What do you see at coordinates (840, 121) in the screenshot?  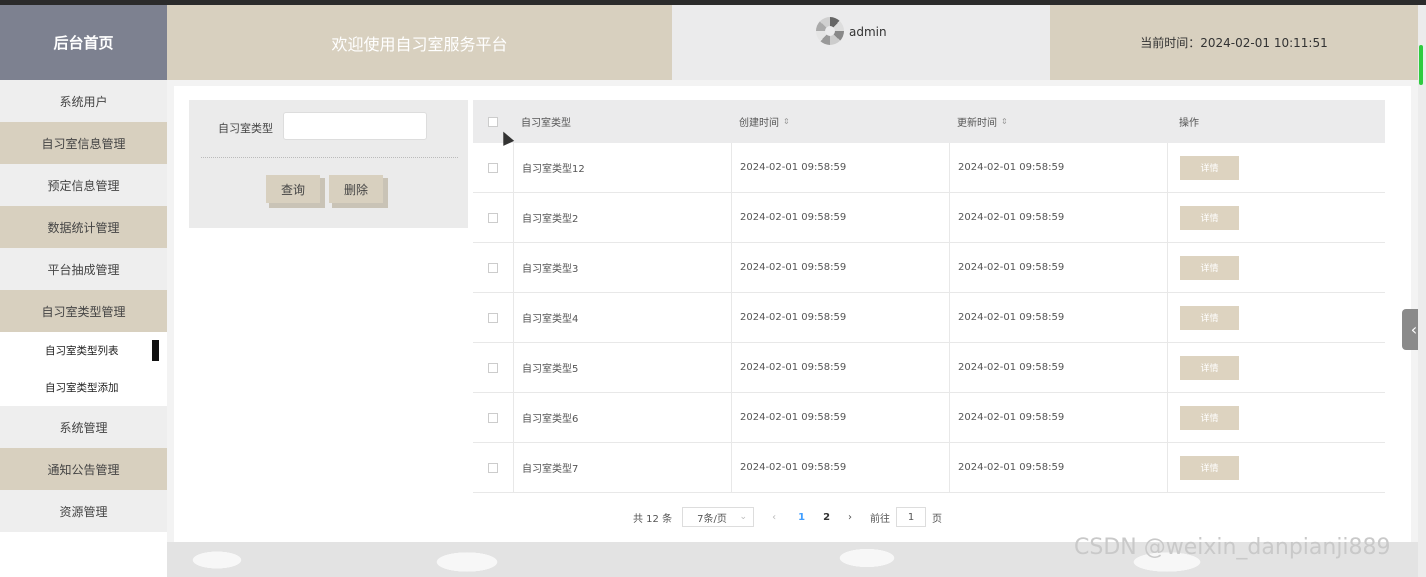 I see `header-created: 创建时间 ⇕` at bounding box center [840, 121].